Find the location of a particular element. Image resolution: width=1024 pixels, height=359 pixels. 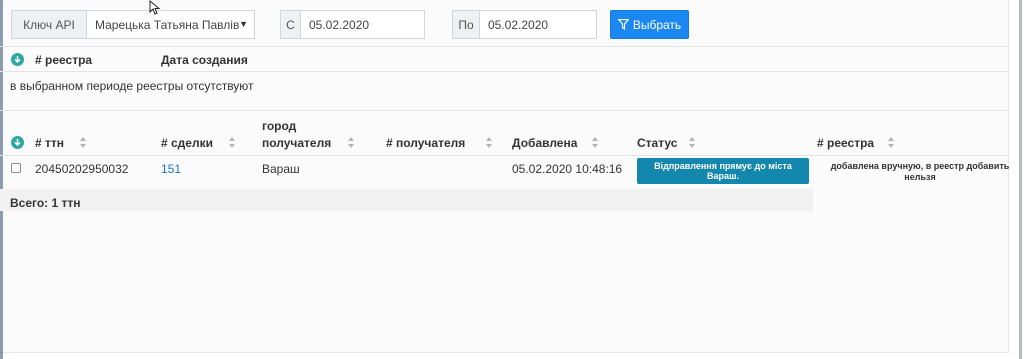

ttn-cell: 20450202950032 is located at coordinates (82, 169).